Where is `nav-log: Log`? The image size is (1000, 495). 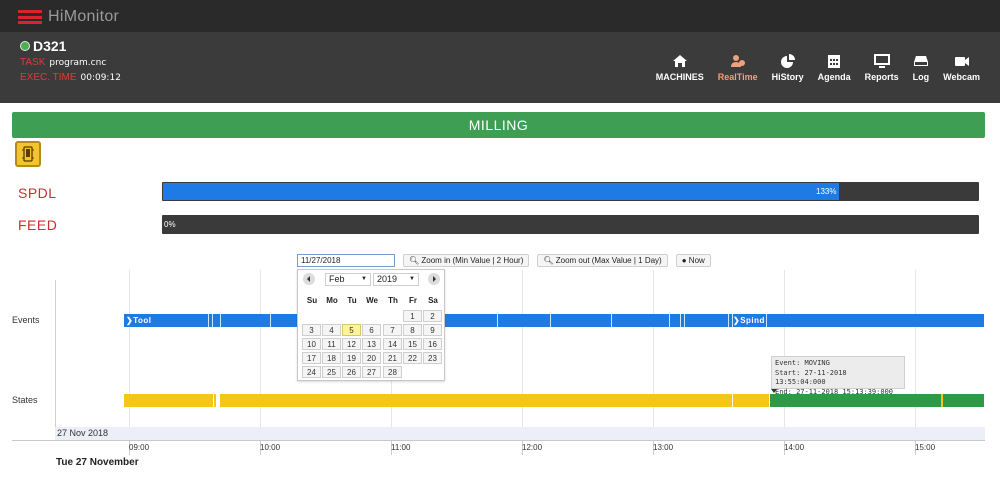
nav-log: Log is located at coordinates (921, 68).